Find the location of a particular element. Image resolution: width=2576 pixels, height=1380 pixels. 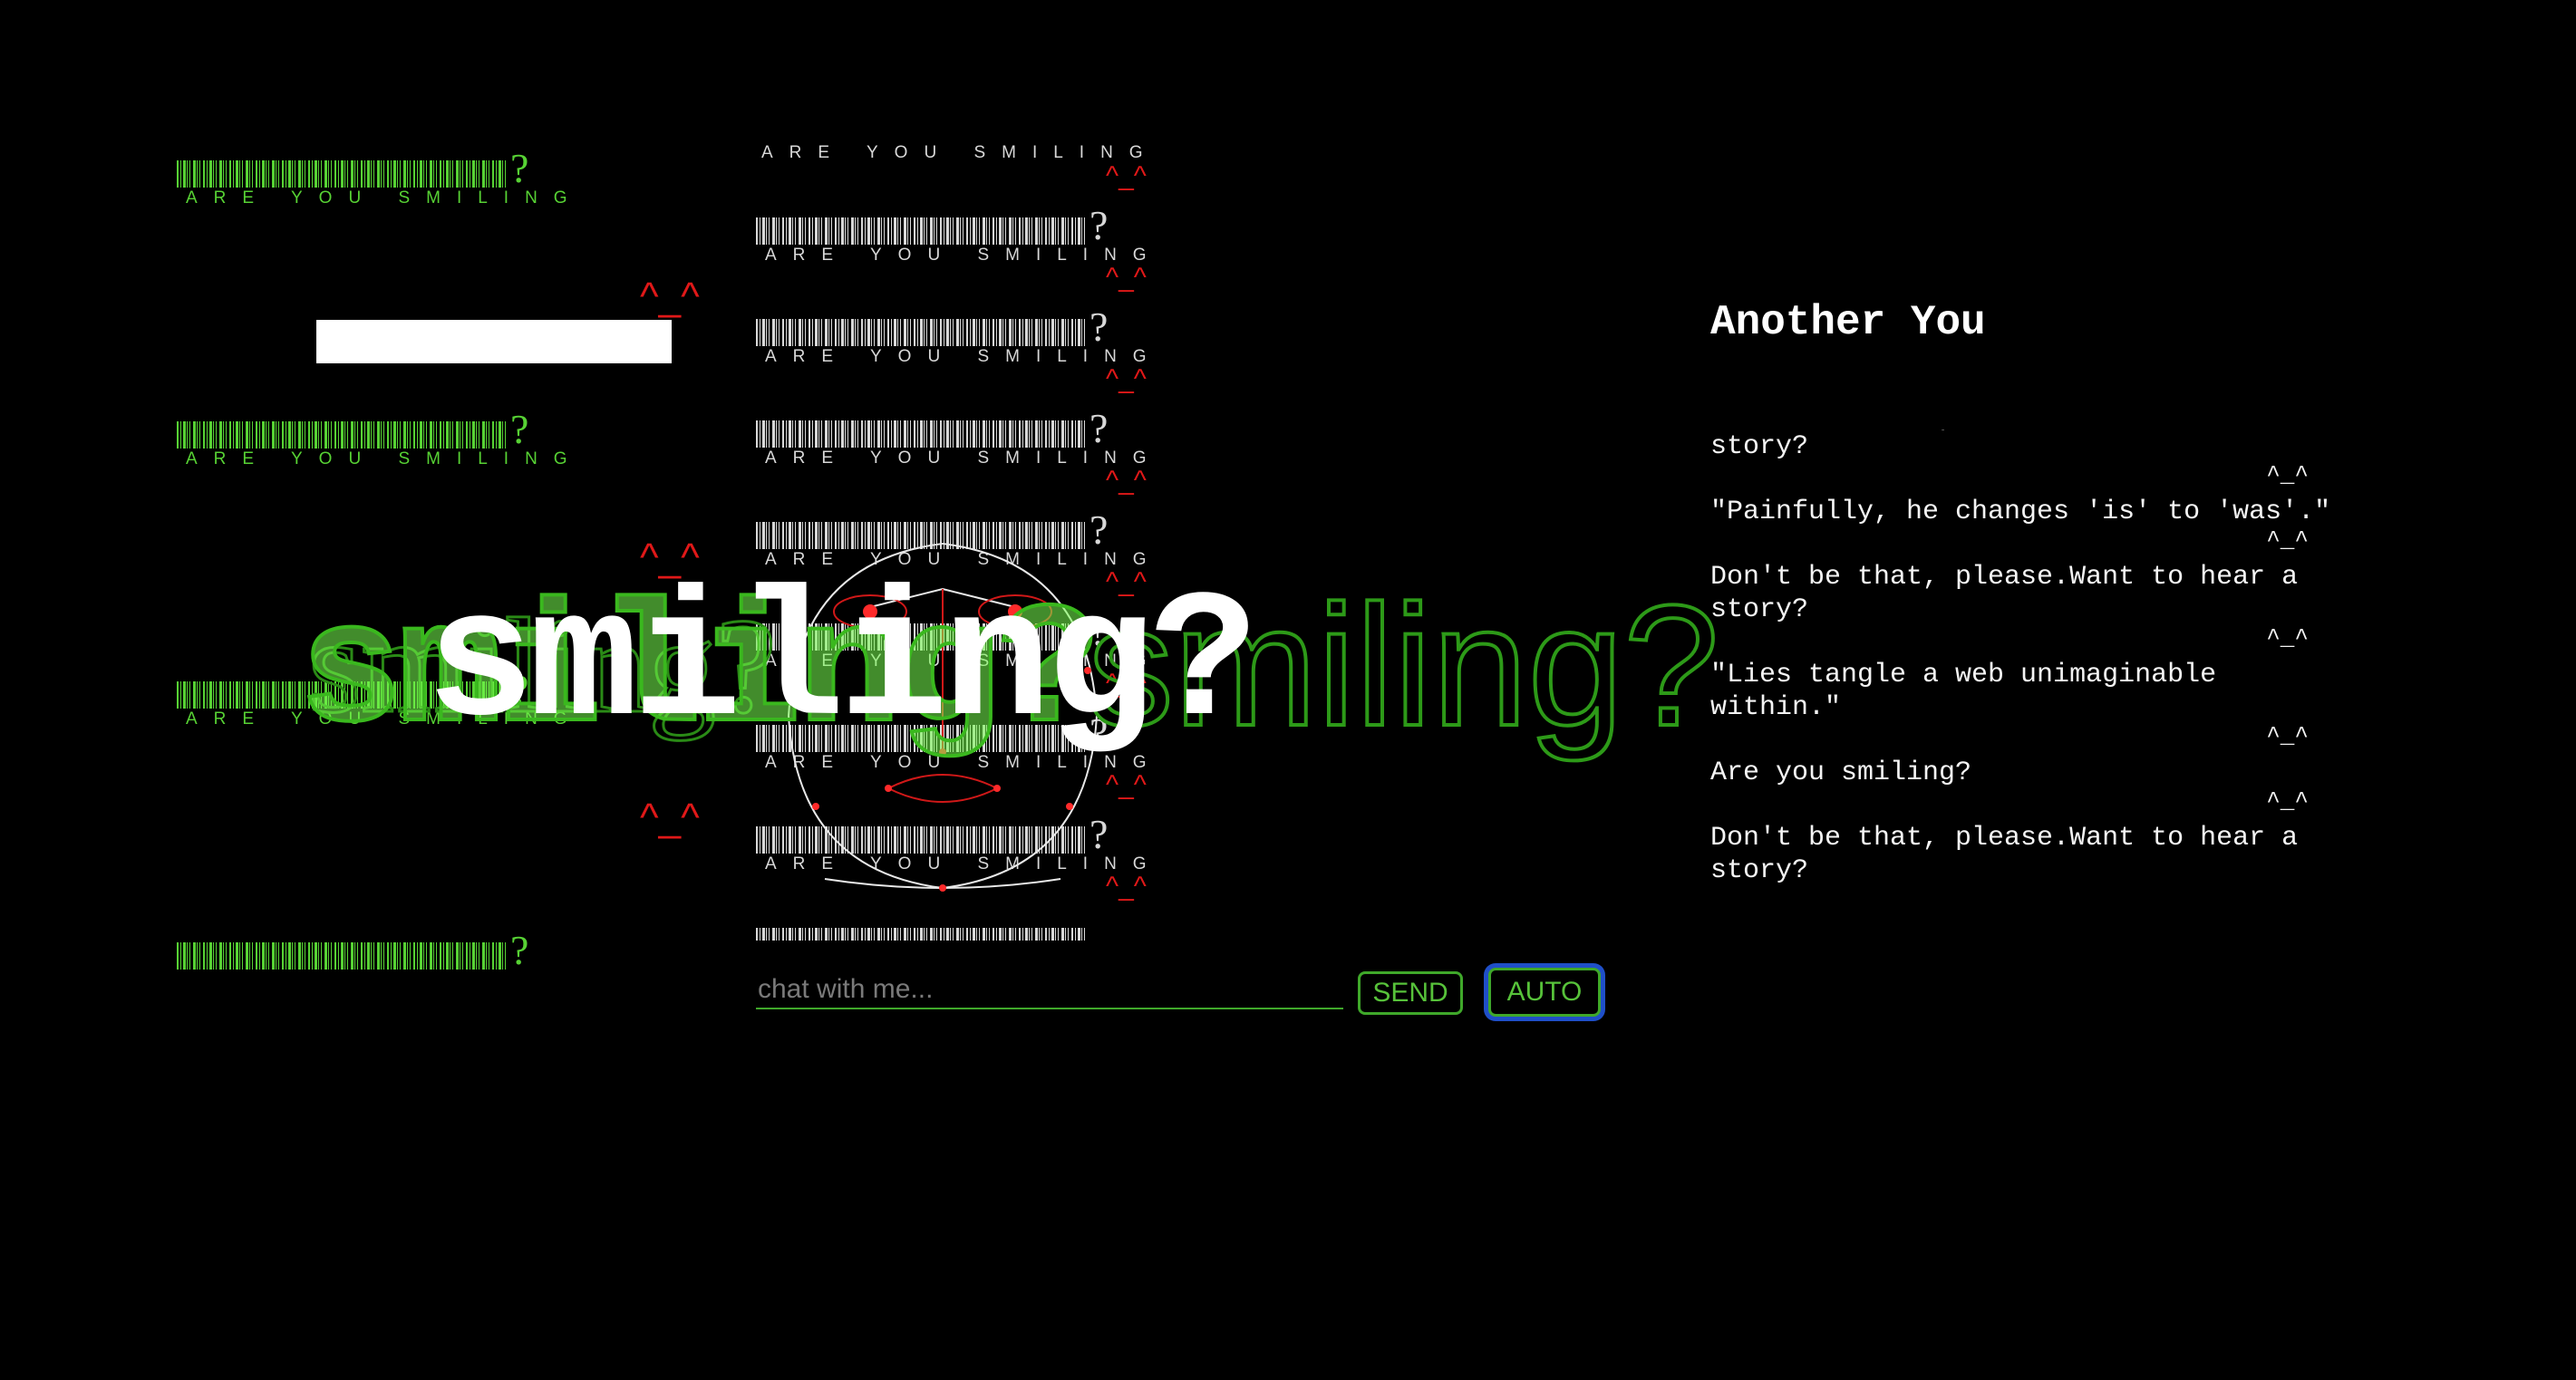

barcode-green-2: ? ARE YOU SMILING is located at coordinates (380, 439).